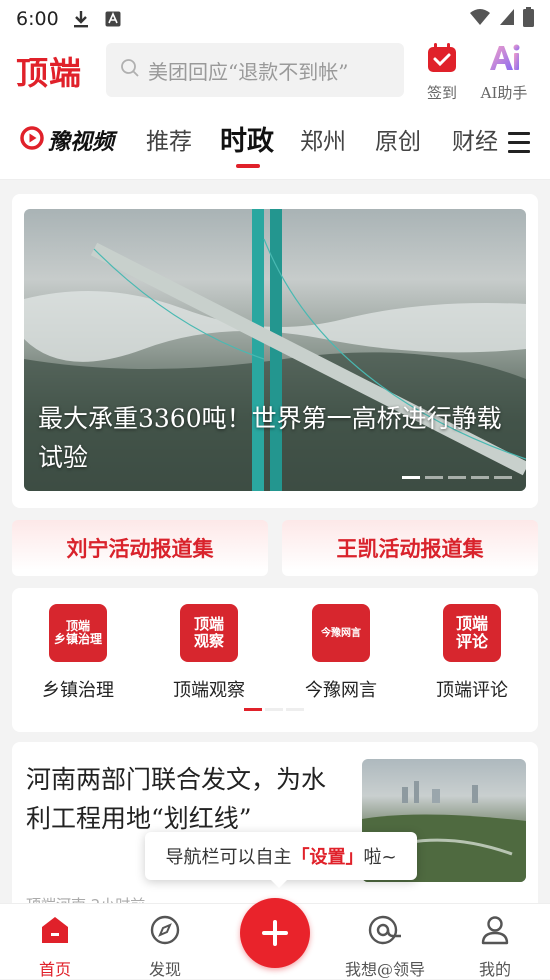  I want to click on category-jinyu-wangyan: 今豫网言 今豫网言, so click(341, 653).